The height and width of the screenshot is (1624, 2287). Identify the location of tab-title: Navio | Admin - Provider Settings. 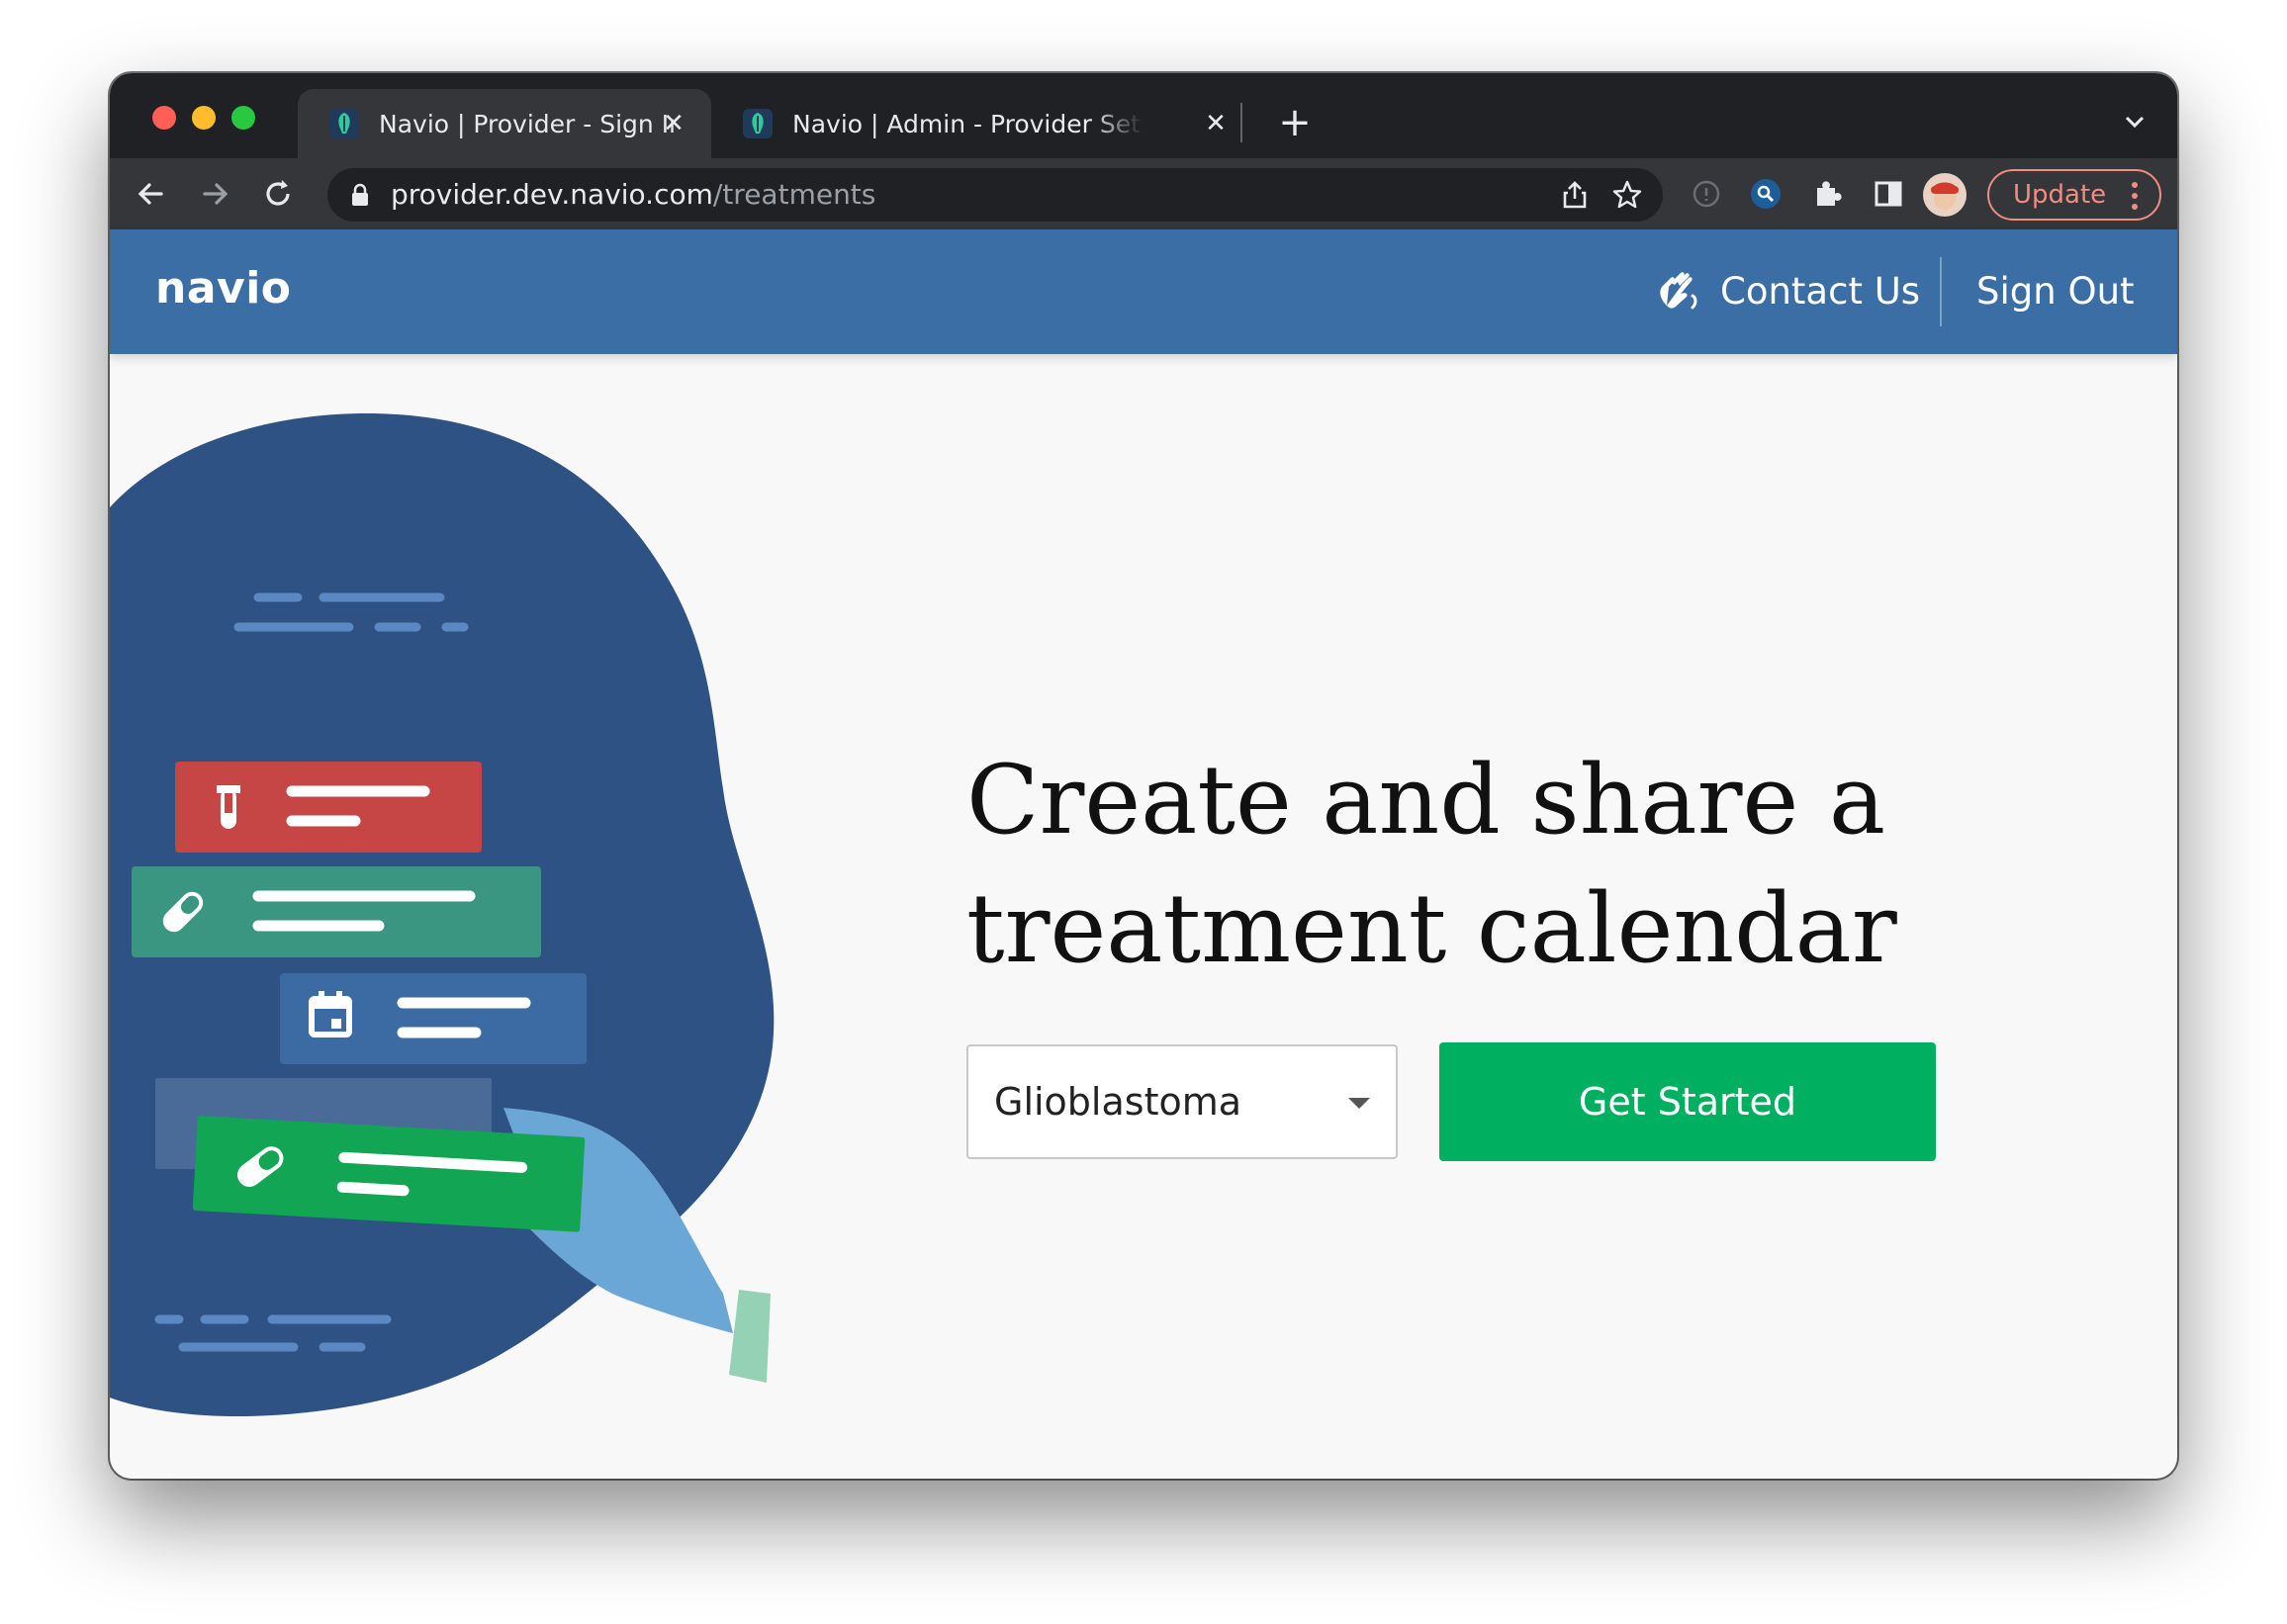
(968, 123).